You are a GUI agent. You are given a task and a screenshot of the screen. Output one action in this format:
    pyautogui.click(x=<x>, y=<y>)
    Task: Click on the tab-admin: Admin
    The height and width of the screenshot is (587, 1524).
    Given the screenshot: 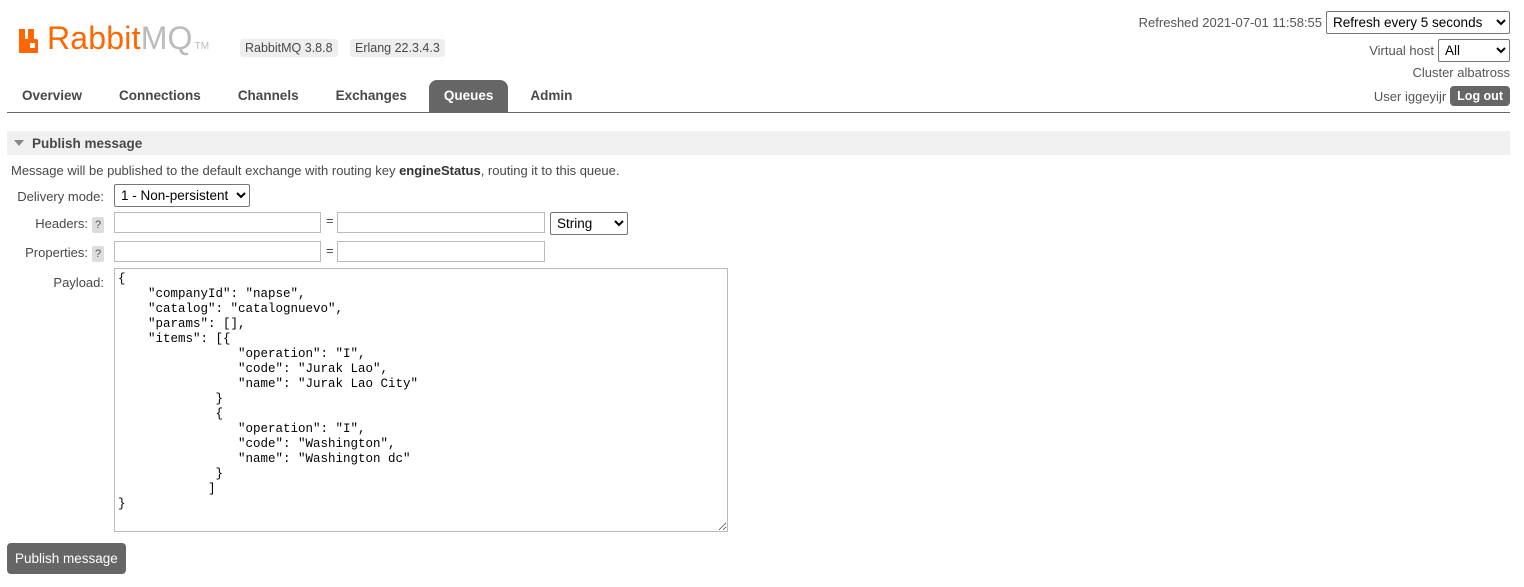 What is the action you would take?
    pyautogui.click(x=551, y=96)
    